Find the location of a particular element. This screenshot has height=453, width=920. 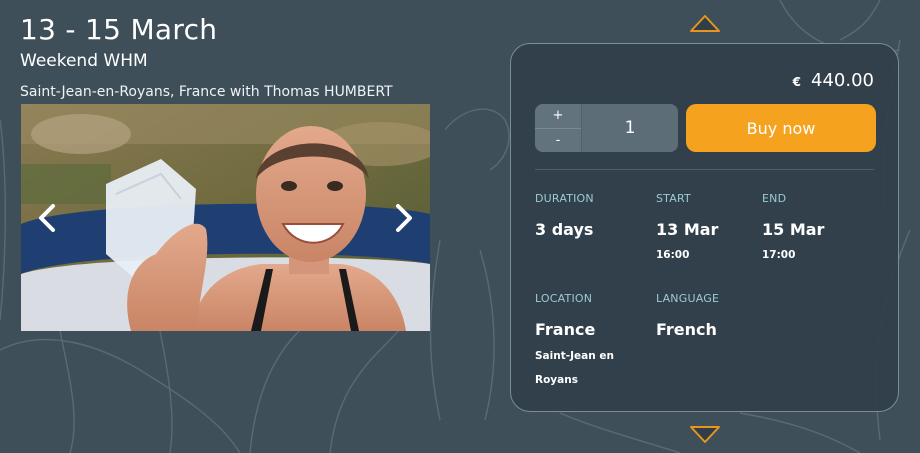

quantity-stepper: + - 1 is located at coordinates (606, 128).